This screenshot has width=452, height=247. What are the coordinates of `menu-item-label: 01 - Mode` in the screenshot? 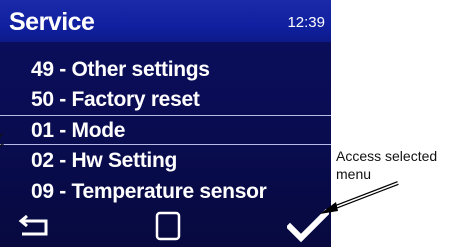 It's located at (78, 130).